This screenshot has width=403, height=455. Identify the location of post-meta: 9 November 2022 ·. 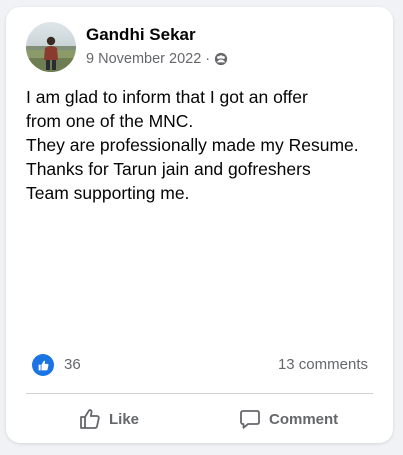
(157, 59).